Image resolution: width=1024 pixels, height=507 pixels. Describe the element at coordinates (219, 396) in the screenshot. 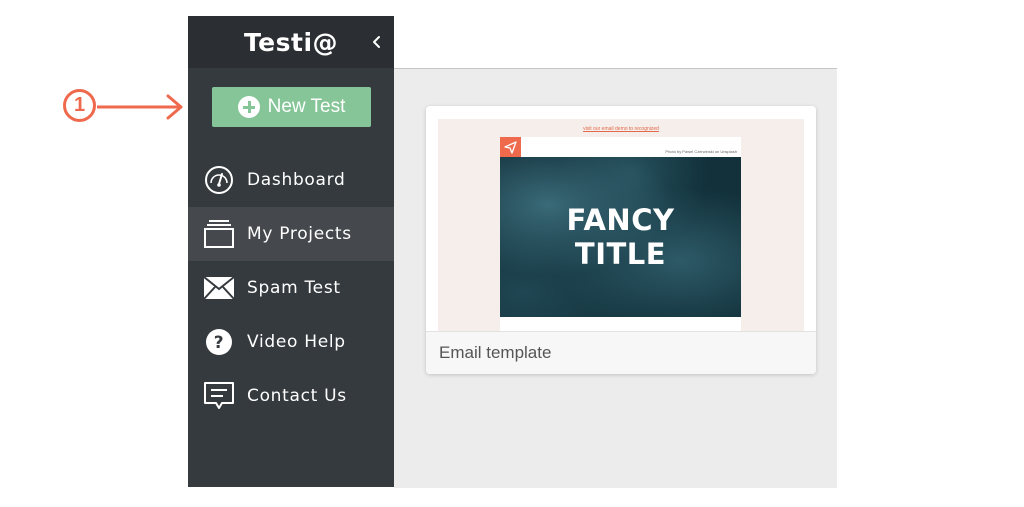

I see `chat-bubble-icon` at that location.